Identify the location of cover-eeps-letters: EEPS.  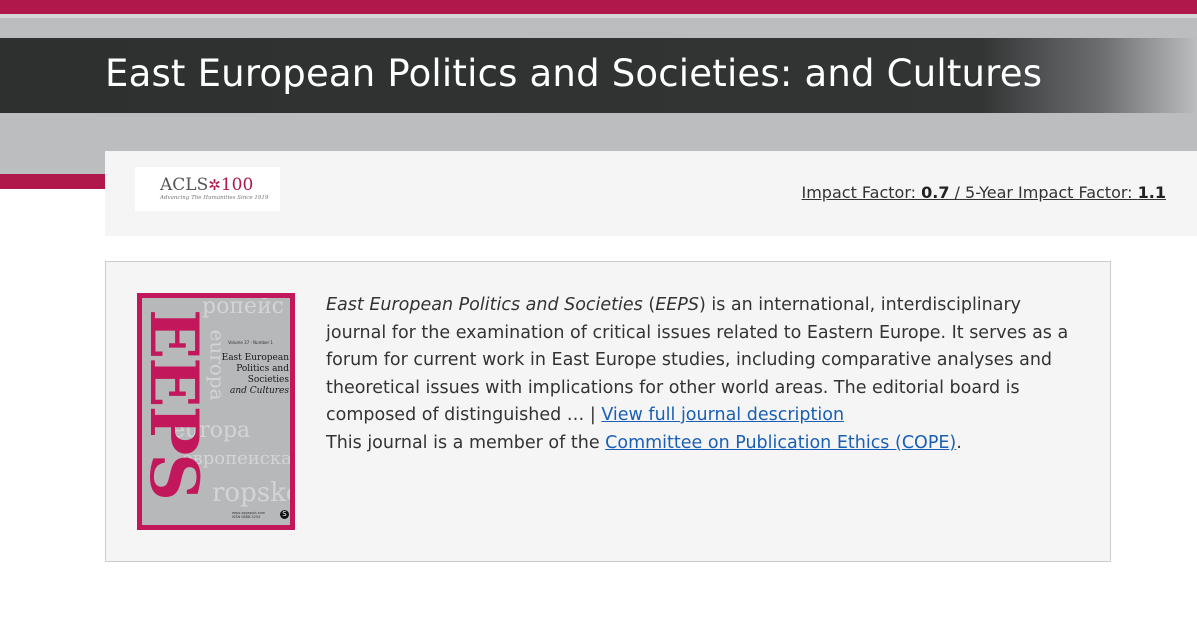
(177, 404).